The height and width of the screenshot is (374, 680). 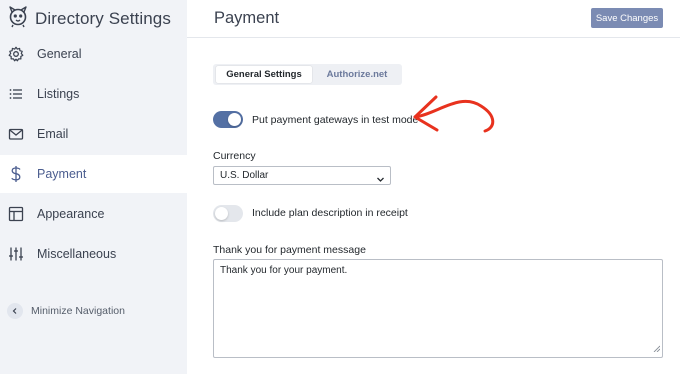 I want to click on dollar-icon, so click(x=16, y=174).